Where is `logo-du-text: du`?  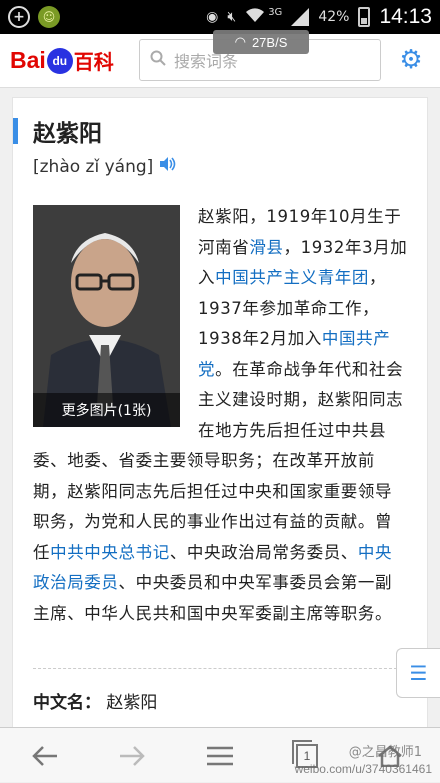
logo-du-text: du is located at coordinates (59, 60).